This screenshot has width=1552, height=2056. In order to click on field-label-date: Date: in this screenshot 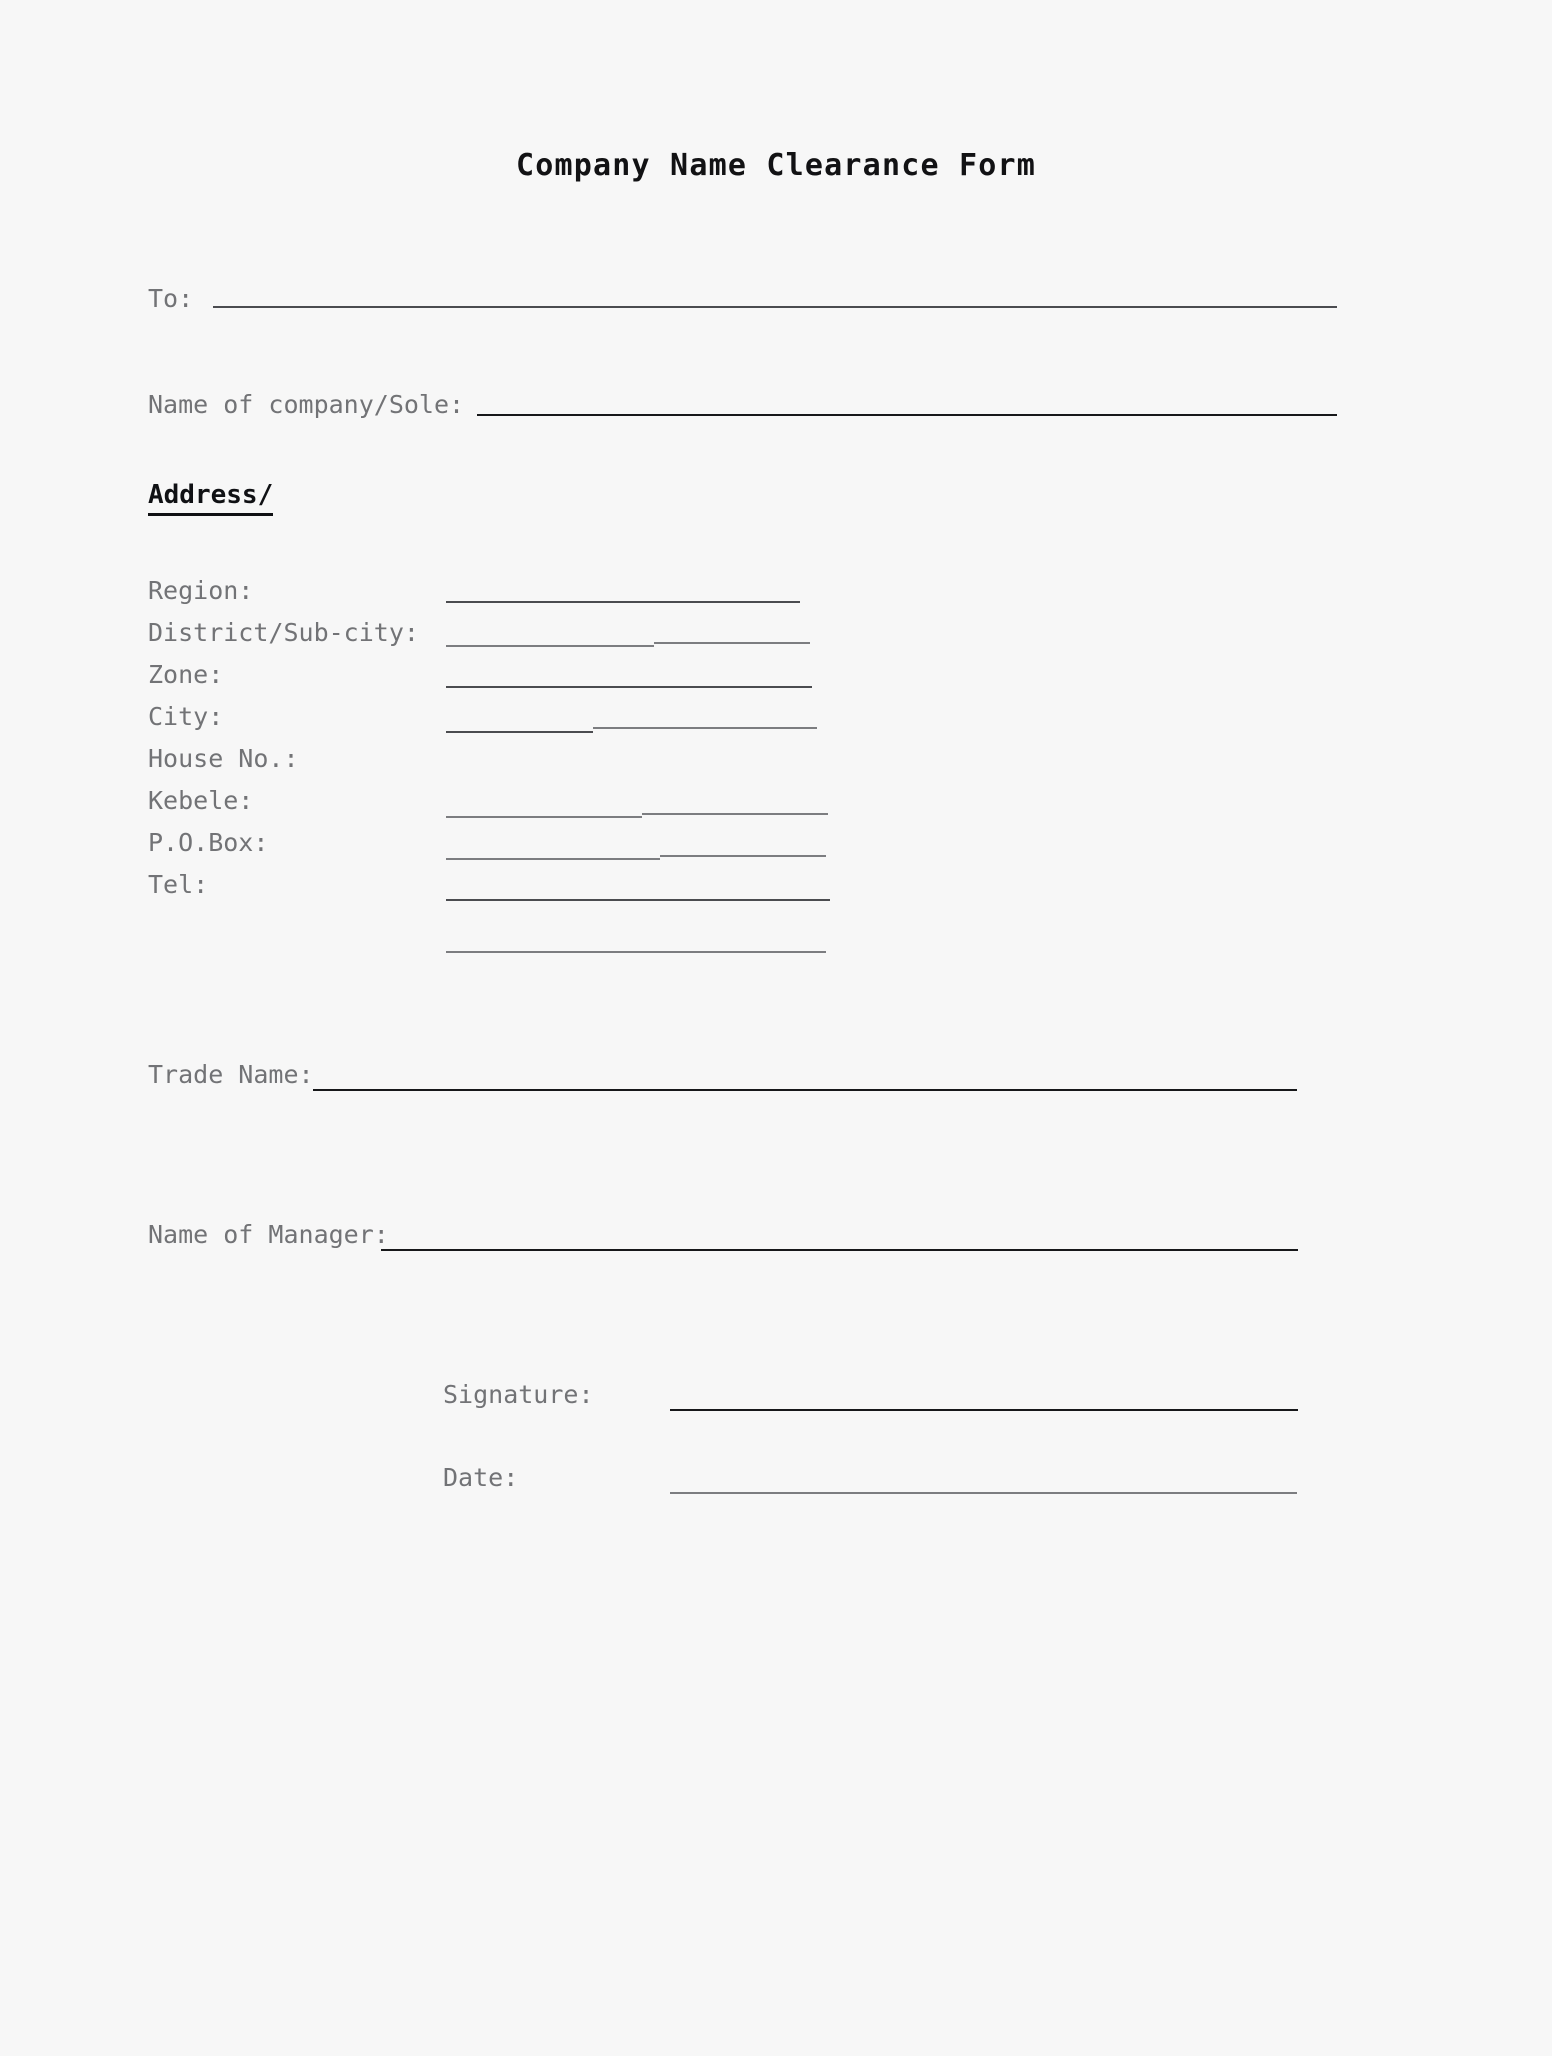, I will do `click(481, 1477)`.